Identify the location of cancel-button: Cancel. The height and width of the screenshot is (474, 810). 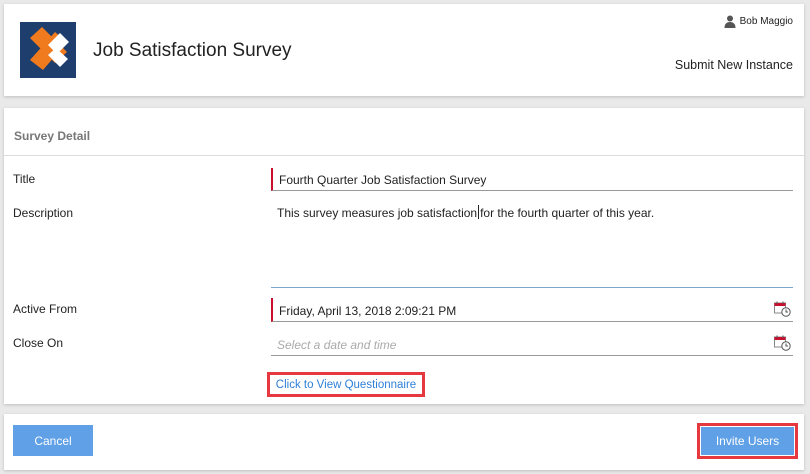
(53, 440).